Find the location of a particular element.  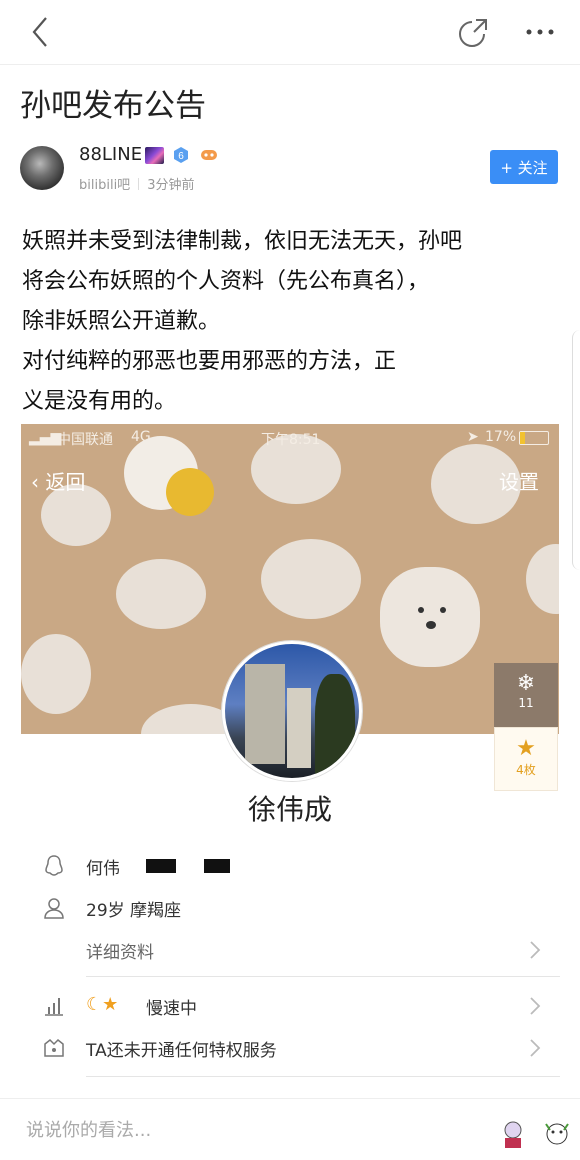

info-row-qq: 何伟 is located at coordinates (290, 866).